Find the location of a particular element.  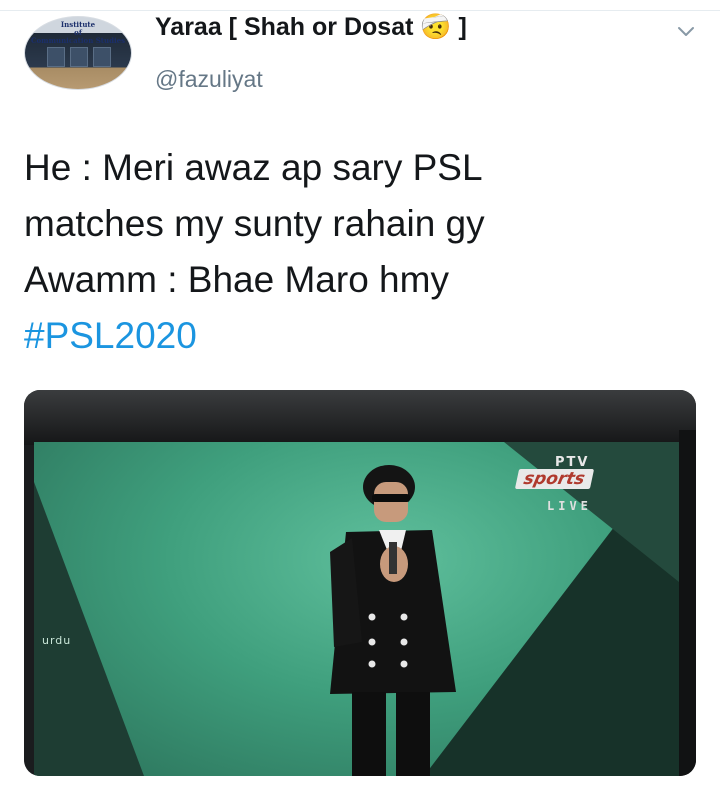

avatar-sign: Institute of Communication Studies is located at coordinates (78, 33).